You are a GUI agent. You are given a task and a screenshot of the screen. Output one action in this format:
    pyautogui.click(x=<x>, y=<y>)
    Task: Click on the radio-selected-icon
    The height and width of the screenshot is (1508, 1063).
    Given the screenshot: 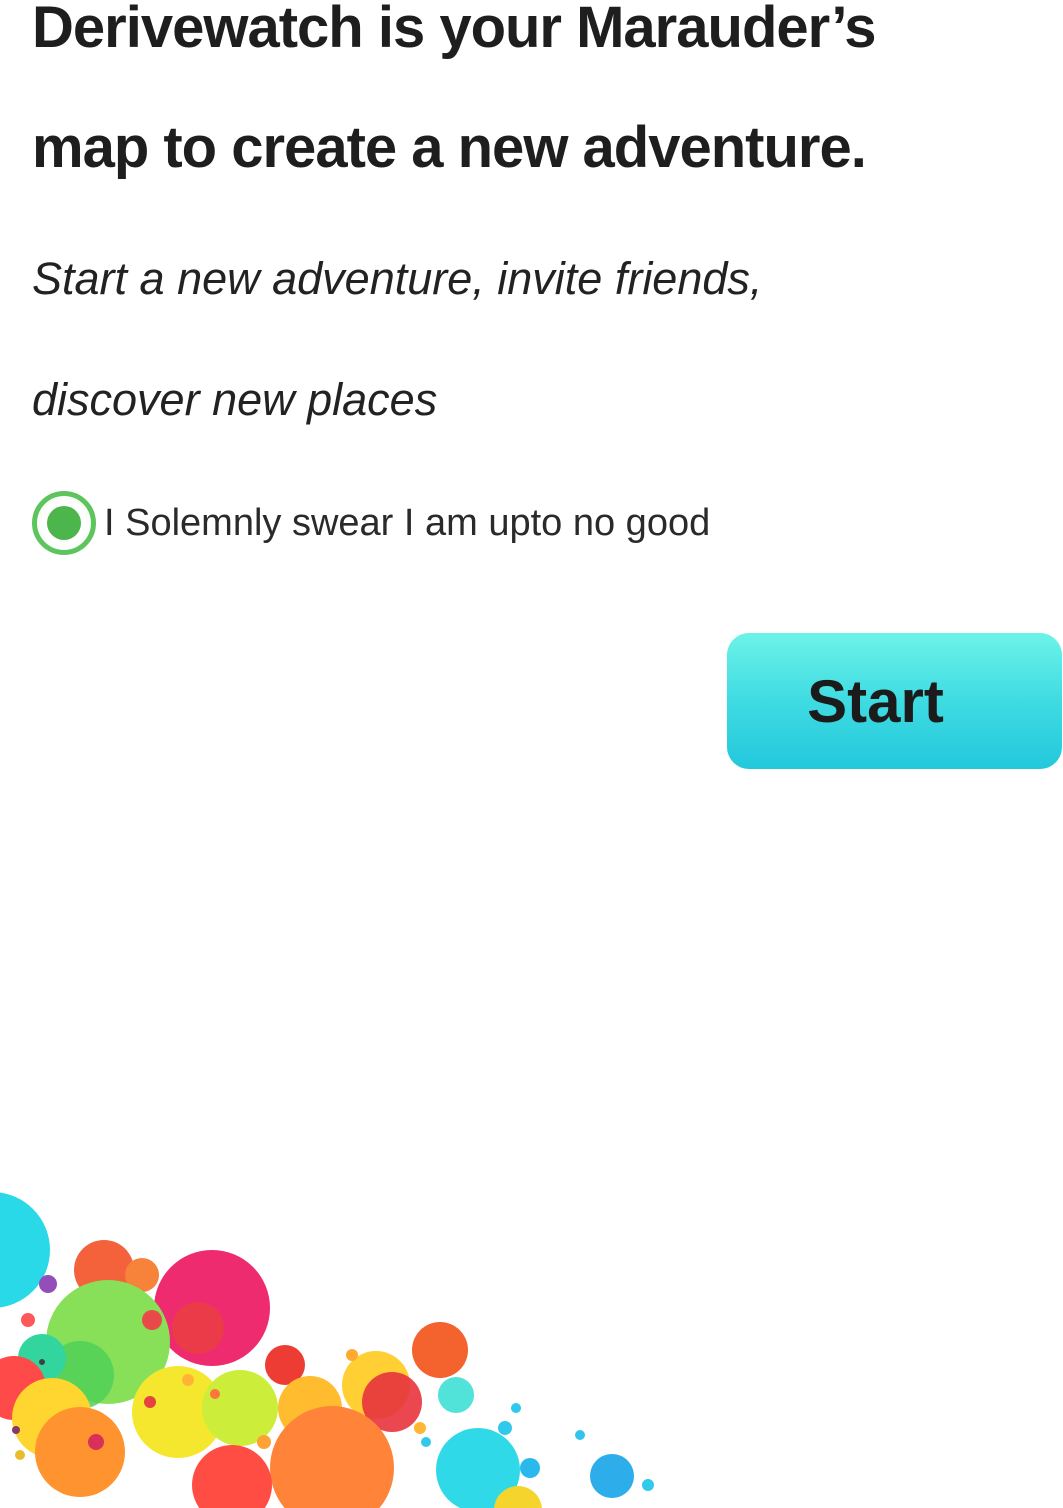 What is the action you would take?
    pyautogui.click(x=64, y=523)
    